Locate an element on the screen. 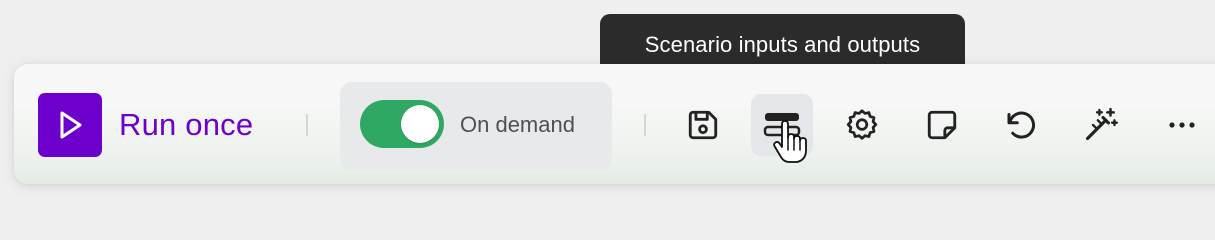  more-button is located at coordinates (1182, 125).